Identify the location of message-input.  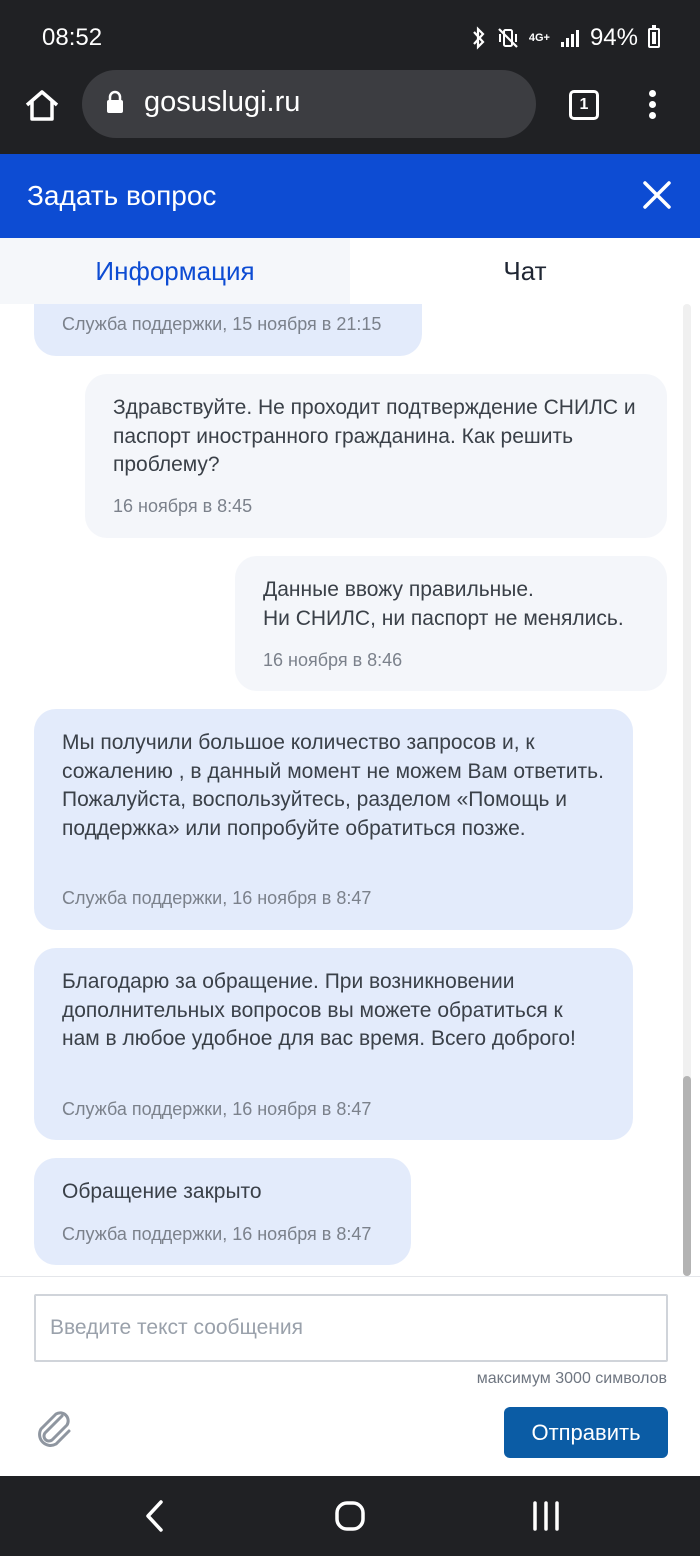
(351, 1328).